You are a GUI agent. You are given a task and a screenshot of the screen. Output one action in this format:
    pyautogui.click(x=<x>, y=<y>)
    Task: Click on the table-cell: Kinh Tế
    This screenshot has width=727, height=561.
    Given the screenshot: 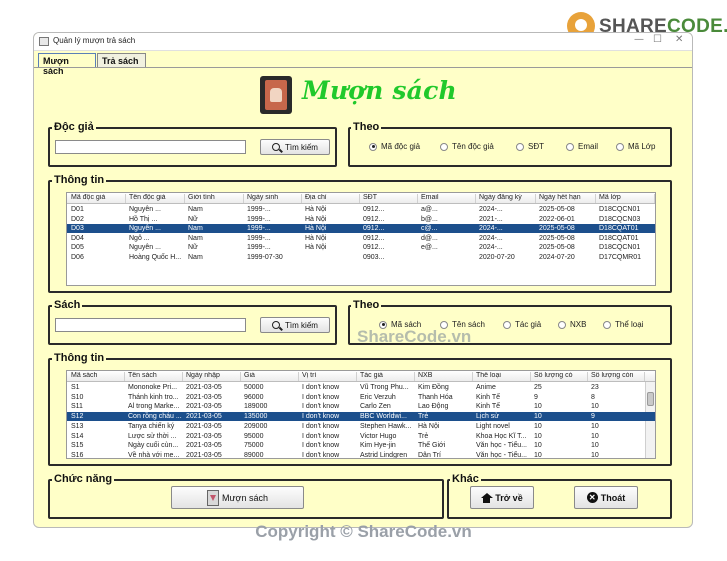 What is the action you would take?
    pyautogui.click(x=488, y=407)
    